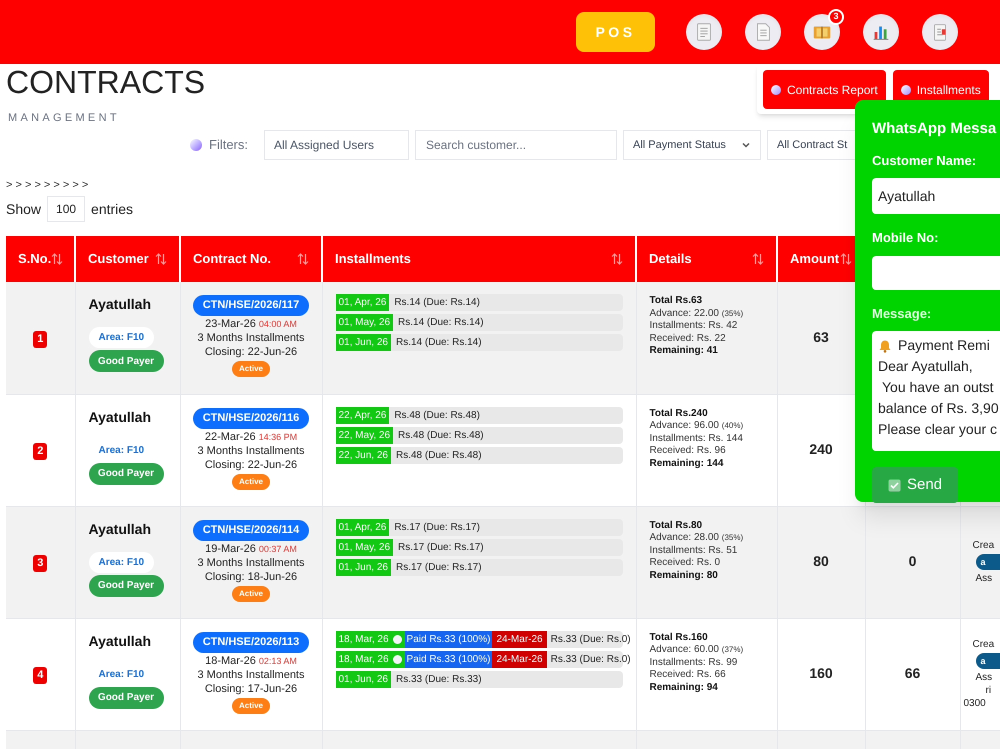 This screenshot has width=1000, height=749. Describe the element at coordinates (251, 437) in the screenshot. I see `contract-date: 22-Mar-26 14:36 PM` at that location.